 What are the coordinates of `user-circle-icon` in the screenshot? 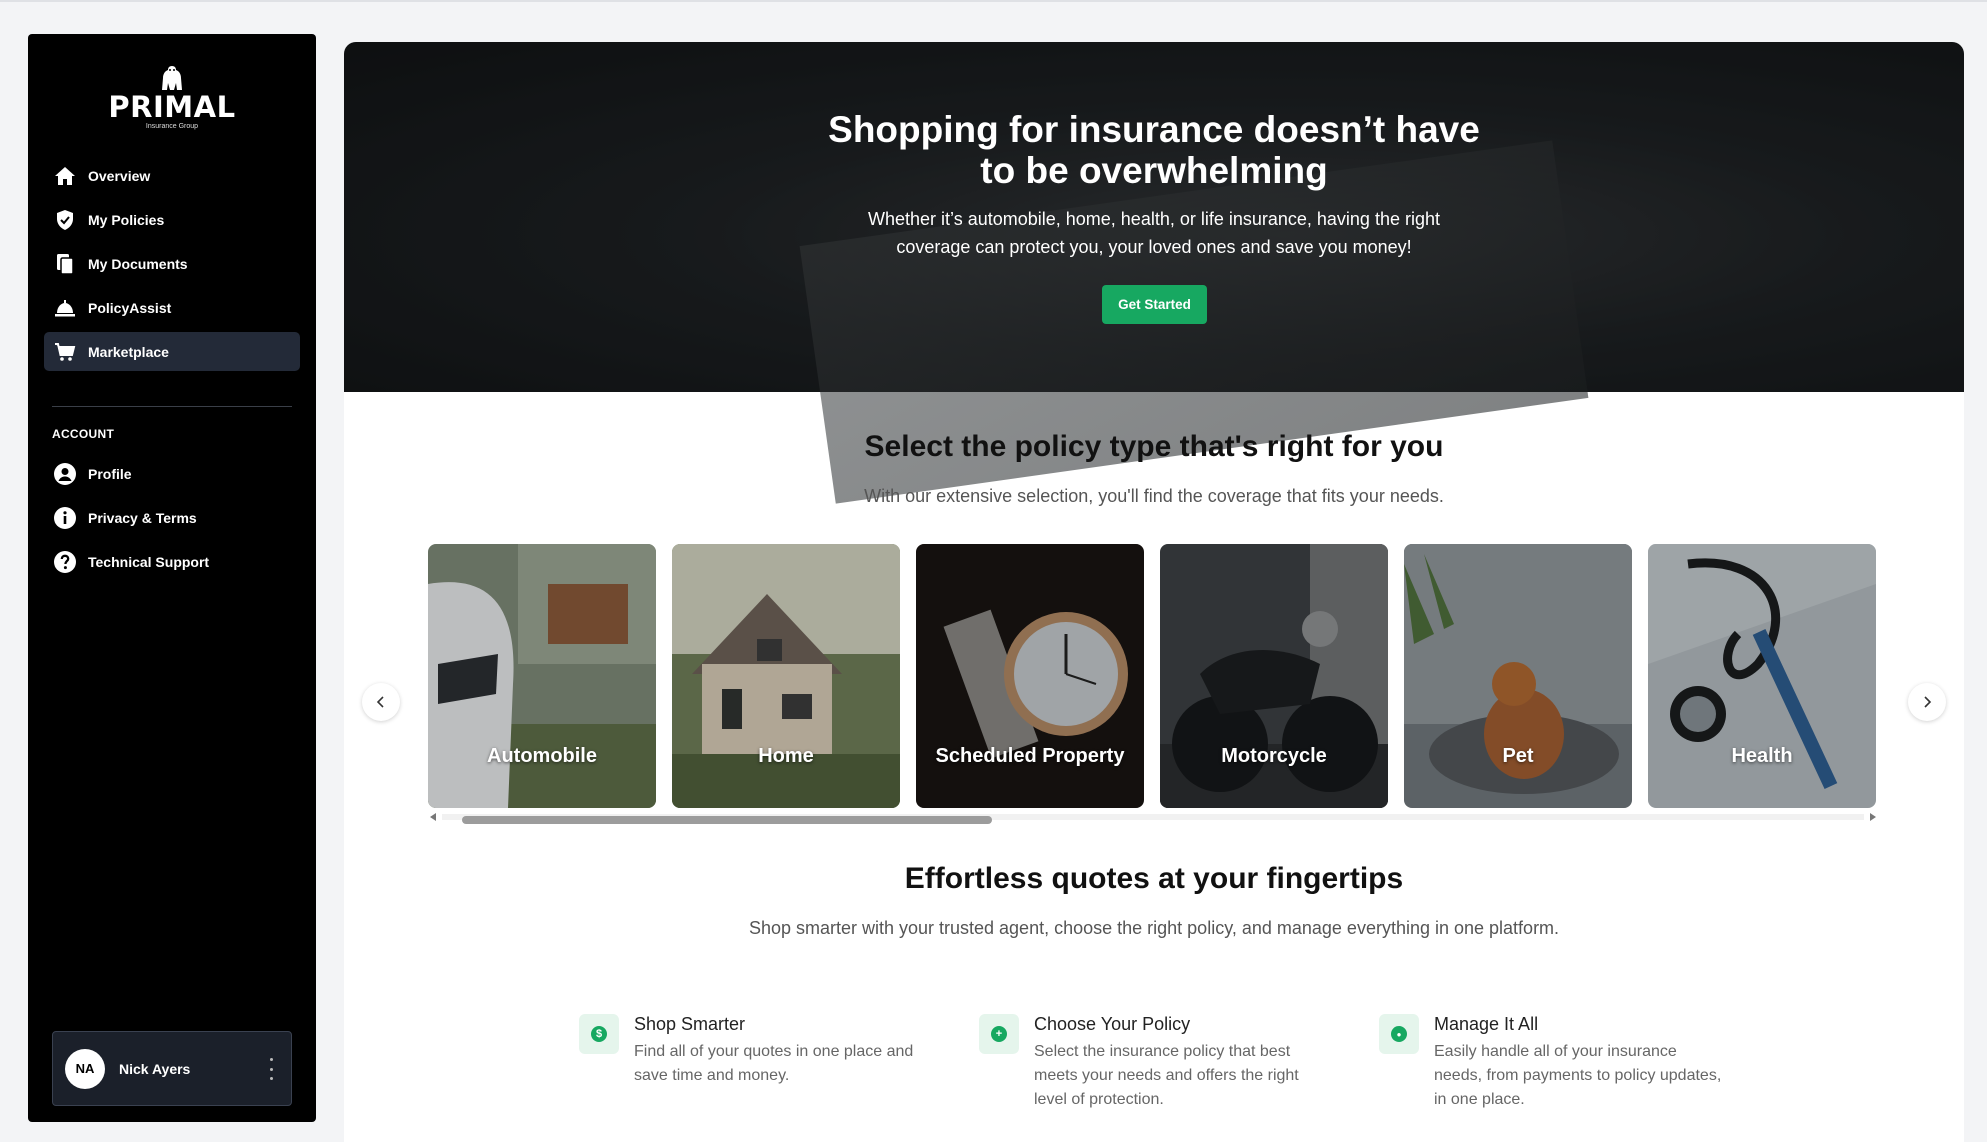 It's located at (65, 474).